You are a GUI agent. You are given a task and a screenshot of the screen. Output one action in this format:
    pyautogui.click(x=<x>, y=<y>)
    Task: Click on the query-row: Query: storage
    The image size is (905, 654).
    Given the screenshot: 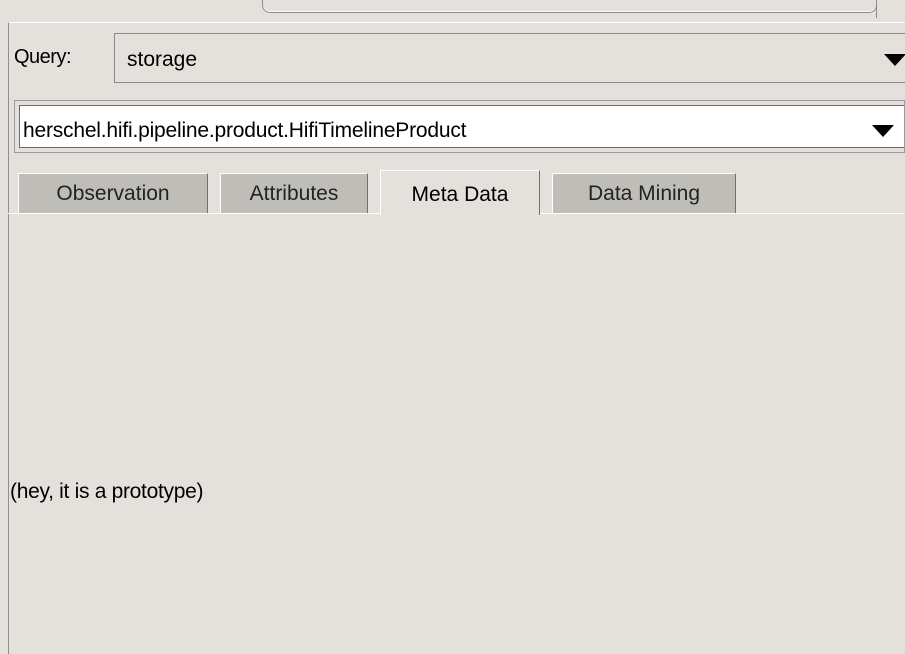 What is the action you would take?
    pyautogui.click(x=456, y=62)
    